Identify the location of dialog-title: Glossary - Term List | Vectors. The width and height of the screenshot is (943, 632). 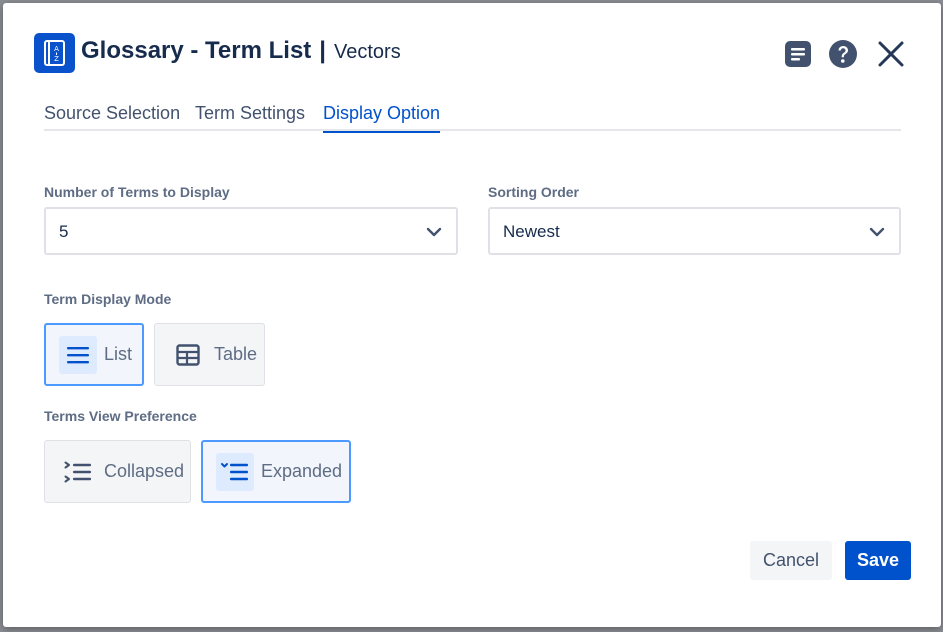
(241, 53).